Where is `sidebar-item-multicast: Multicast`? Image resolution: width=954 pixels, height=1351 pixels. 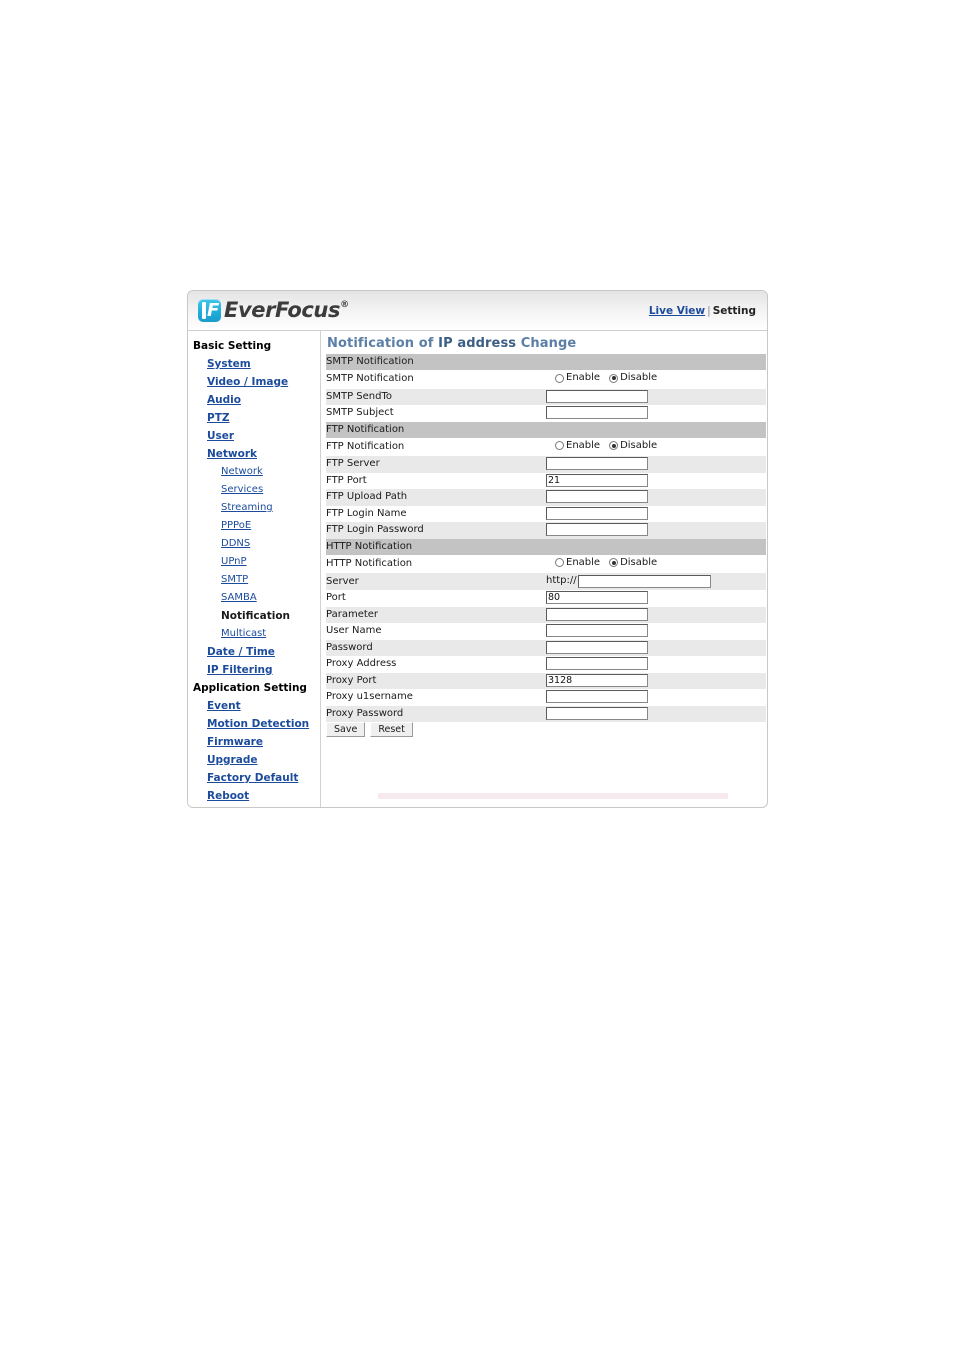
sidebar-item-multicast: Multicast is located at coordinates (254, 634).